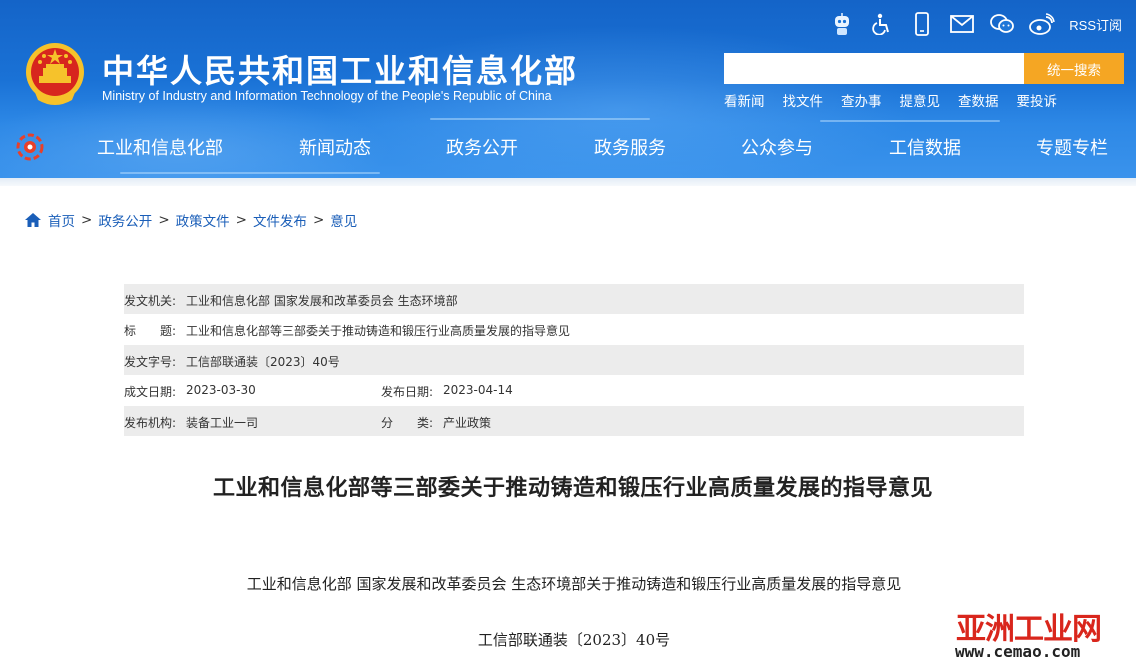 Image resolution: width=1136 pixels, height=668 pixels. What do you see at coordinates (222, 422) in the screenshot?
I see `org-value: 装备工业一司` at bounding box center [222, 422].